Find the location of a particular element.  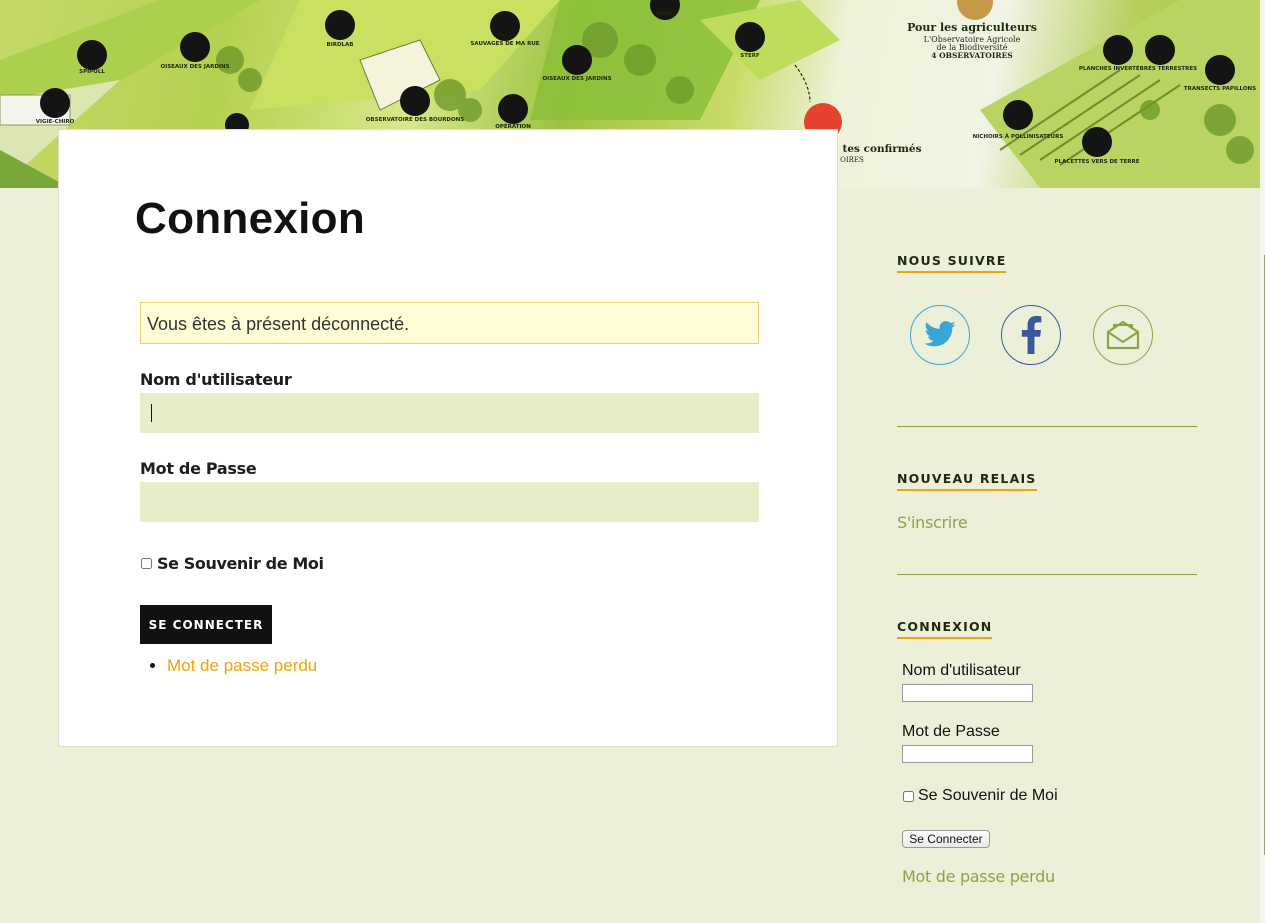

svg-text: tes confirmés is located at coordinates (882, 149).